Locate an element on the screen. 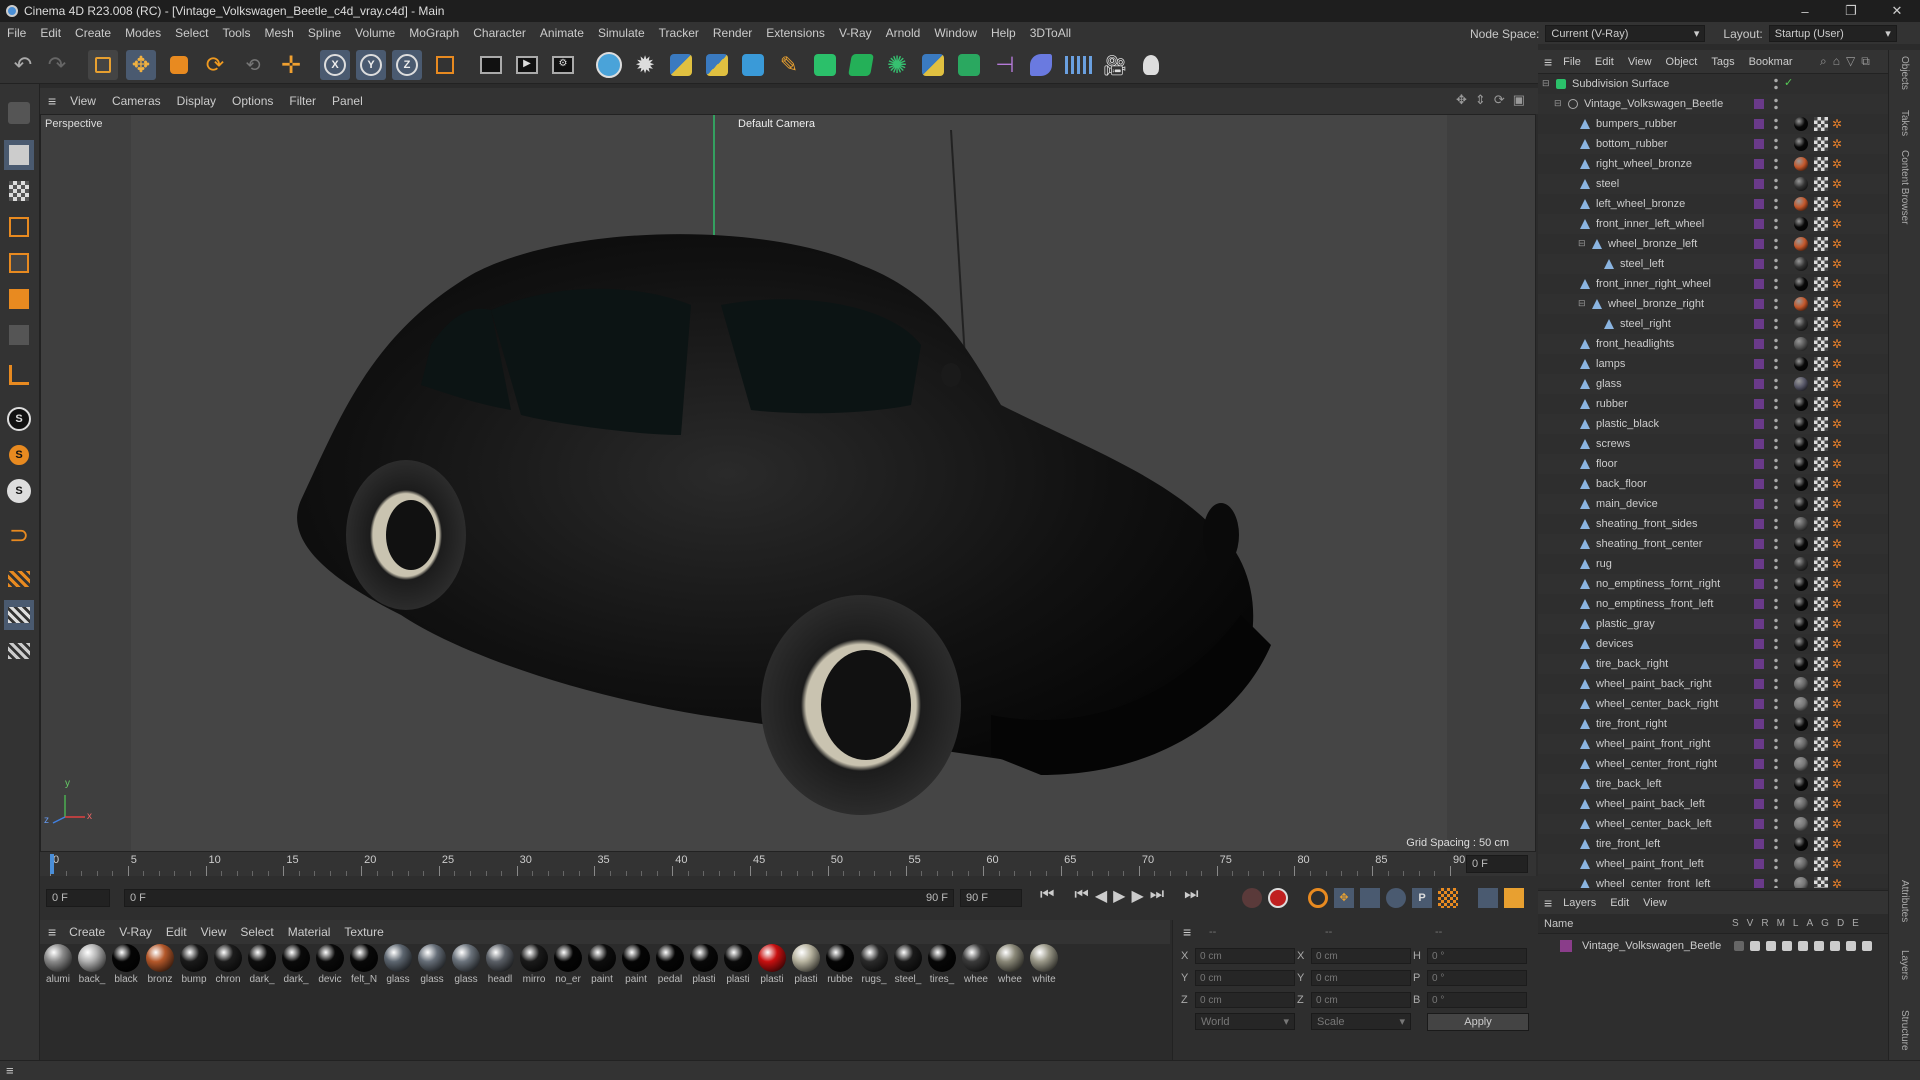 The height and width of the screenshot is (1080, 1920). object-row: ⊟ Vintage_Volkswagen_Beetle is located at coordinates (1713, 104).